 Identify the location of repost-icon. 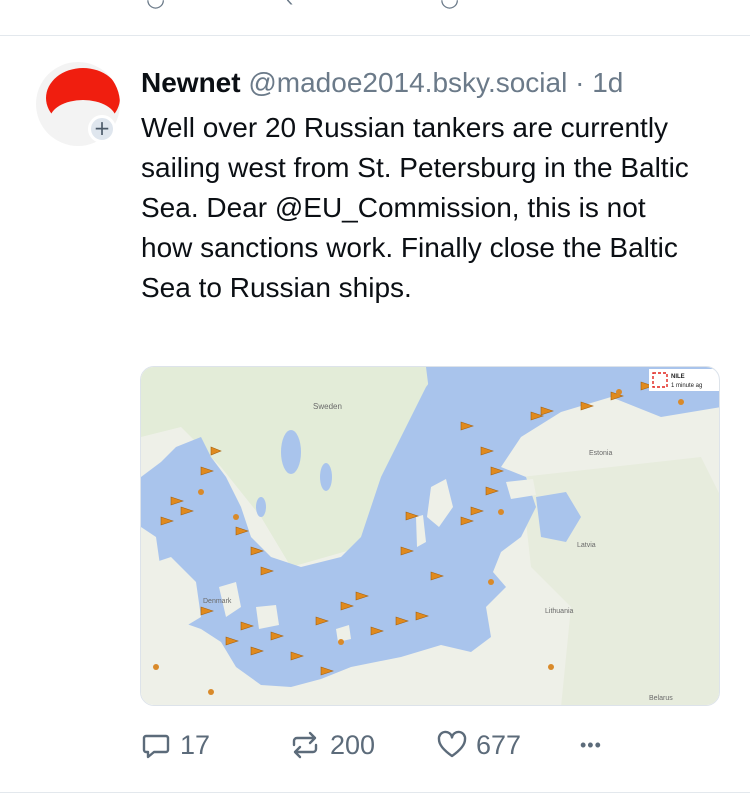
(305, 745).